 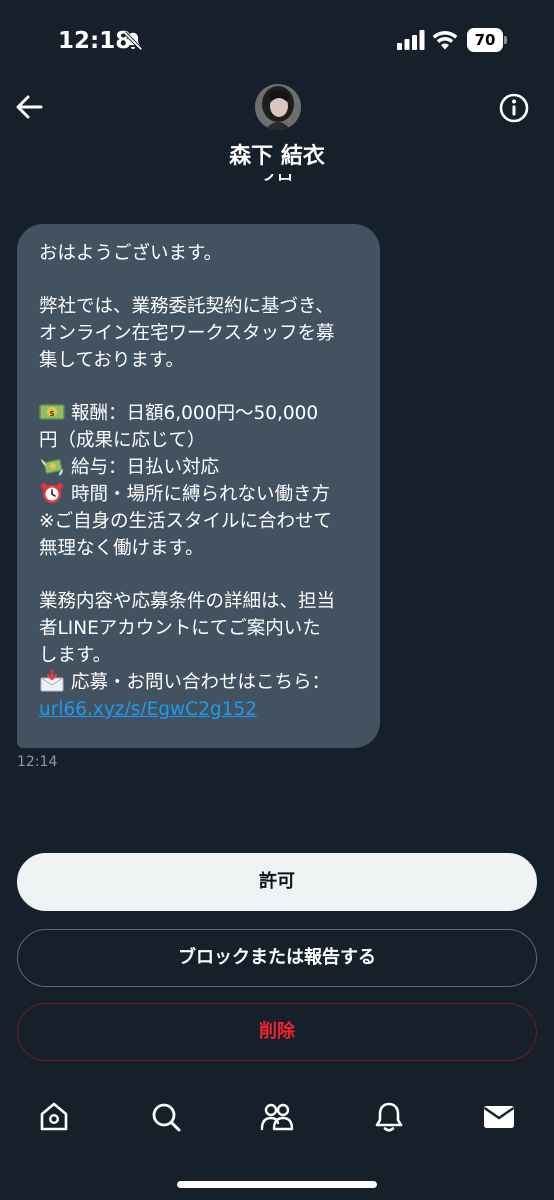 I want to click on message-text: 応募・お問い合わせはこちら：, so click(x=201, y=682).